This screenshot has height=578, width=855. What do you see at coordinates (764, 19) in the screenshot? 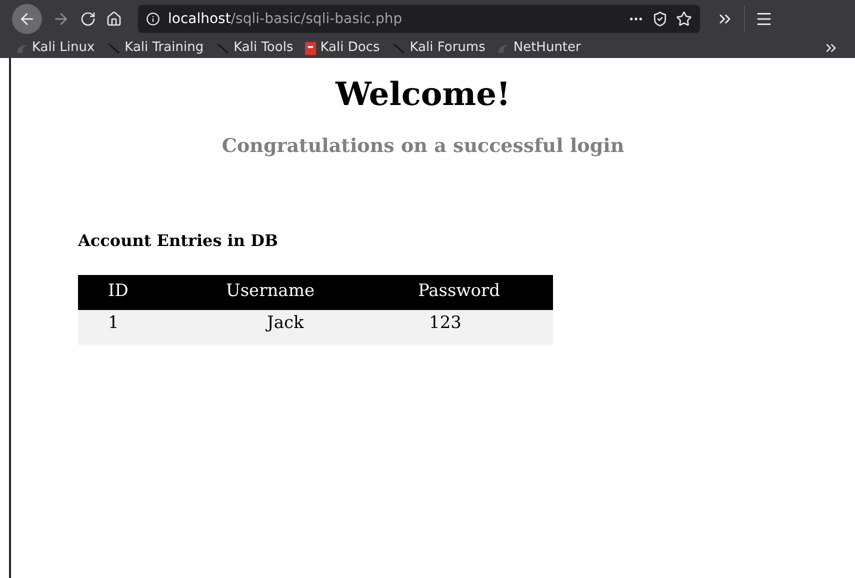
I see `menu-icon` at bounding box center [764, 19].